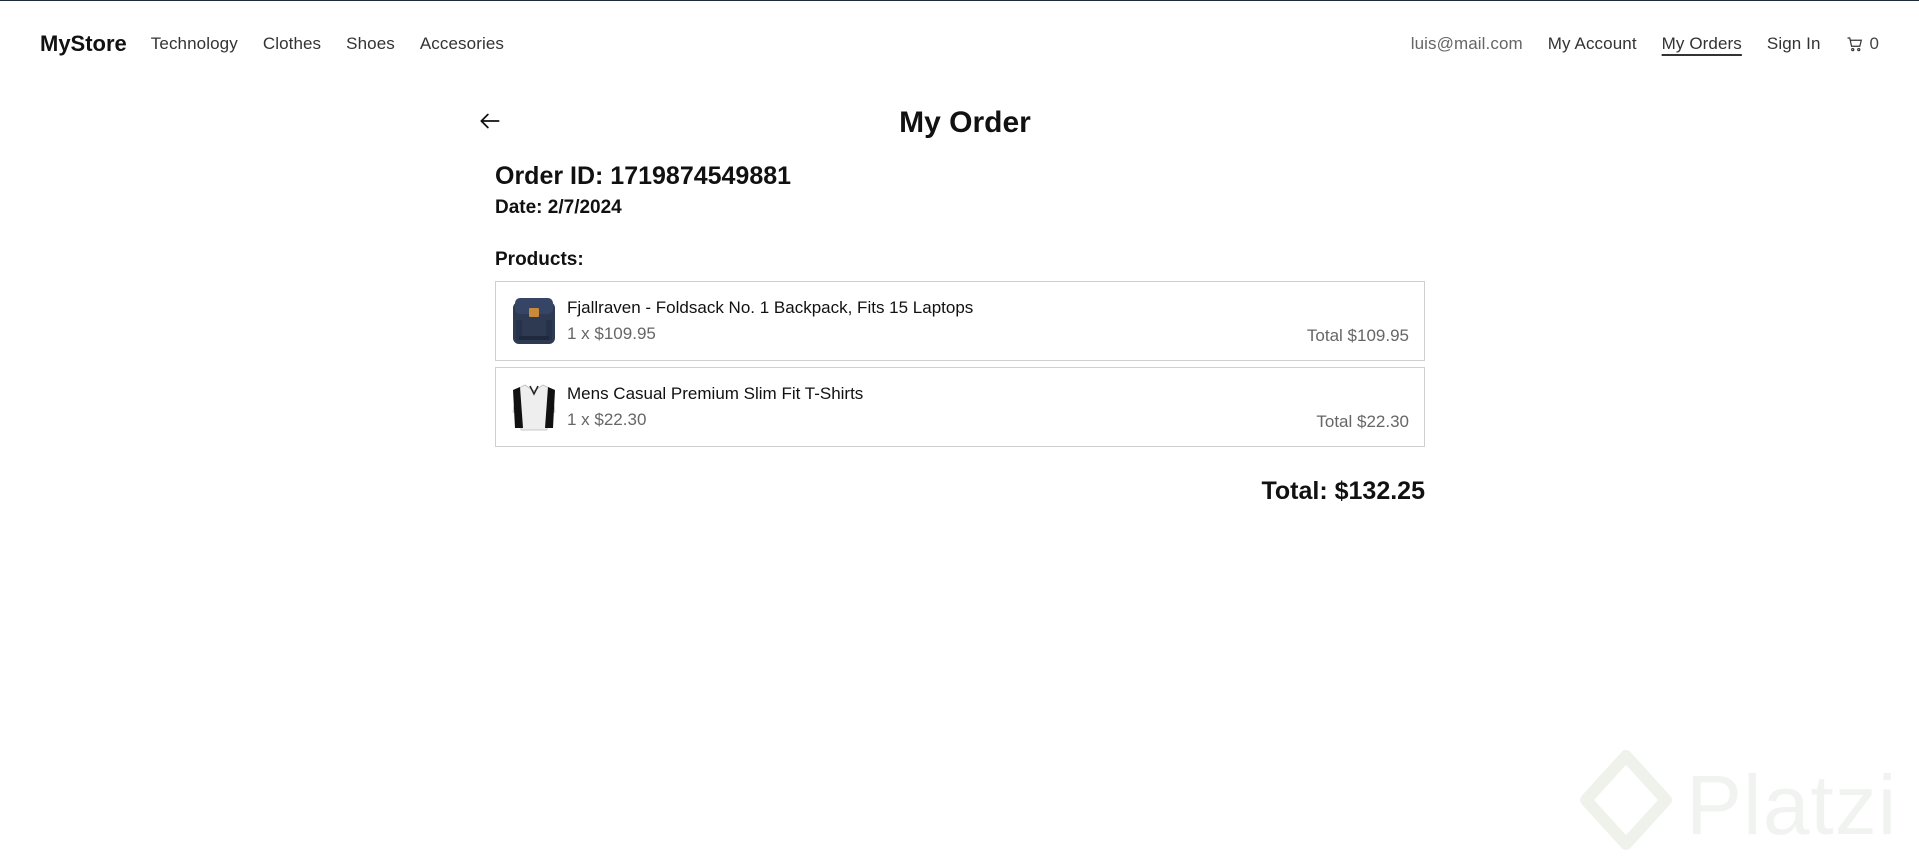  I want to click on back-arrow-icon, so click(490, 123).